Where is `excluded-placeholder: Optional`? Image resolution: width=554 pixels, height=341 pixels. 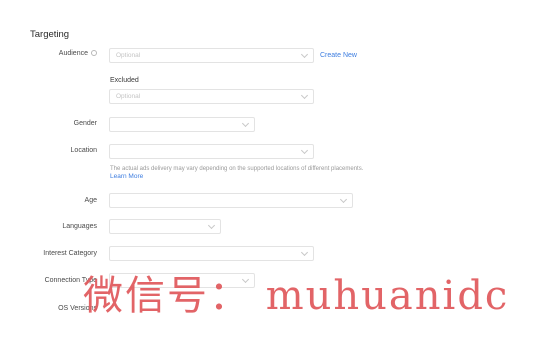 excluded-placeholder: Optional is located at coordinates (128, 96).